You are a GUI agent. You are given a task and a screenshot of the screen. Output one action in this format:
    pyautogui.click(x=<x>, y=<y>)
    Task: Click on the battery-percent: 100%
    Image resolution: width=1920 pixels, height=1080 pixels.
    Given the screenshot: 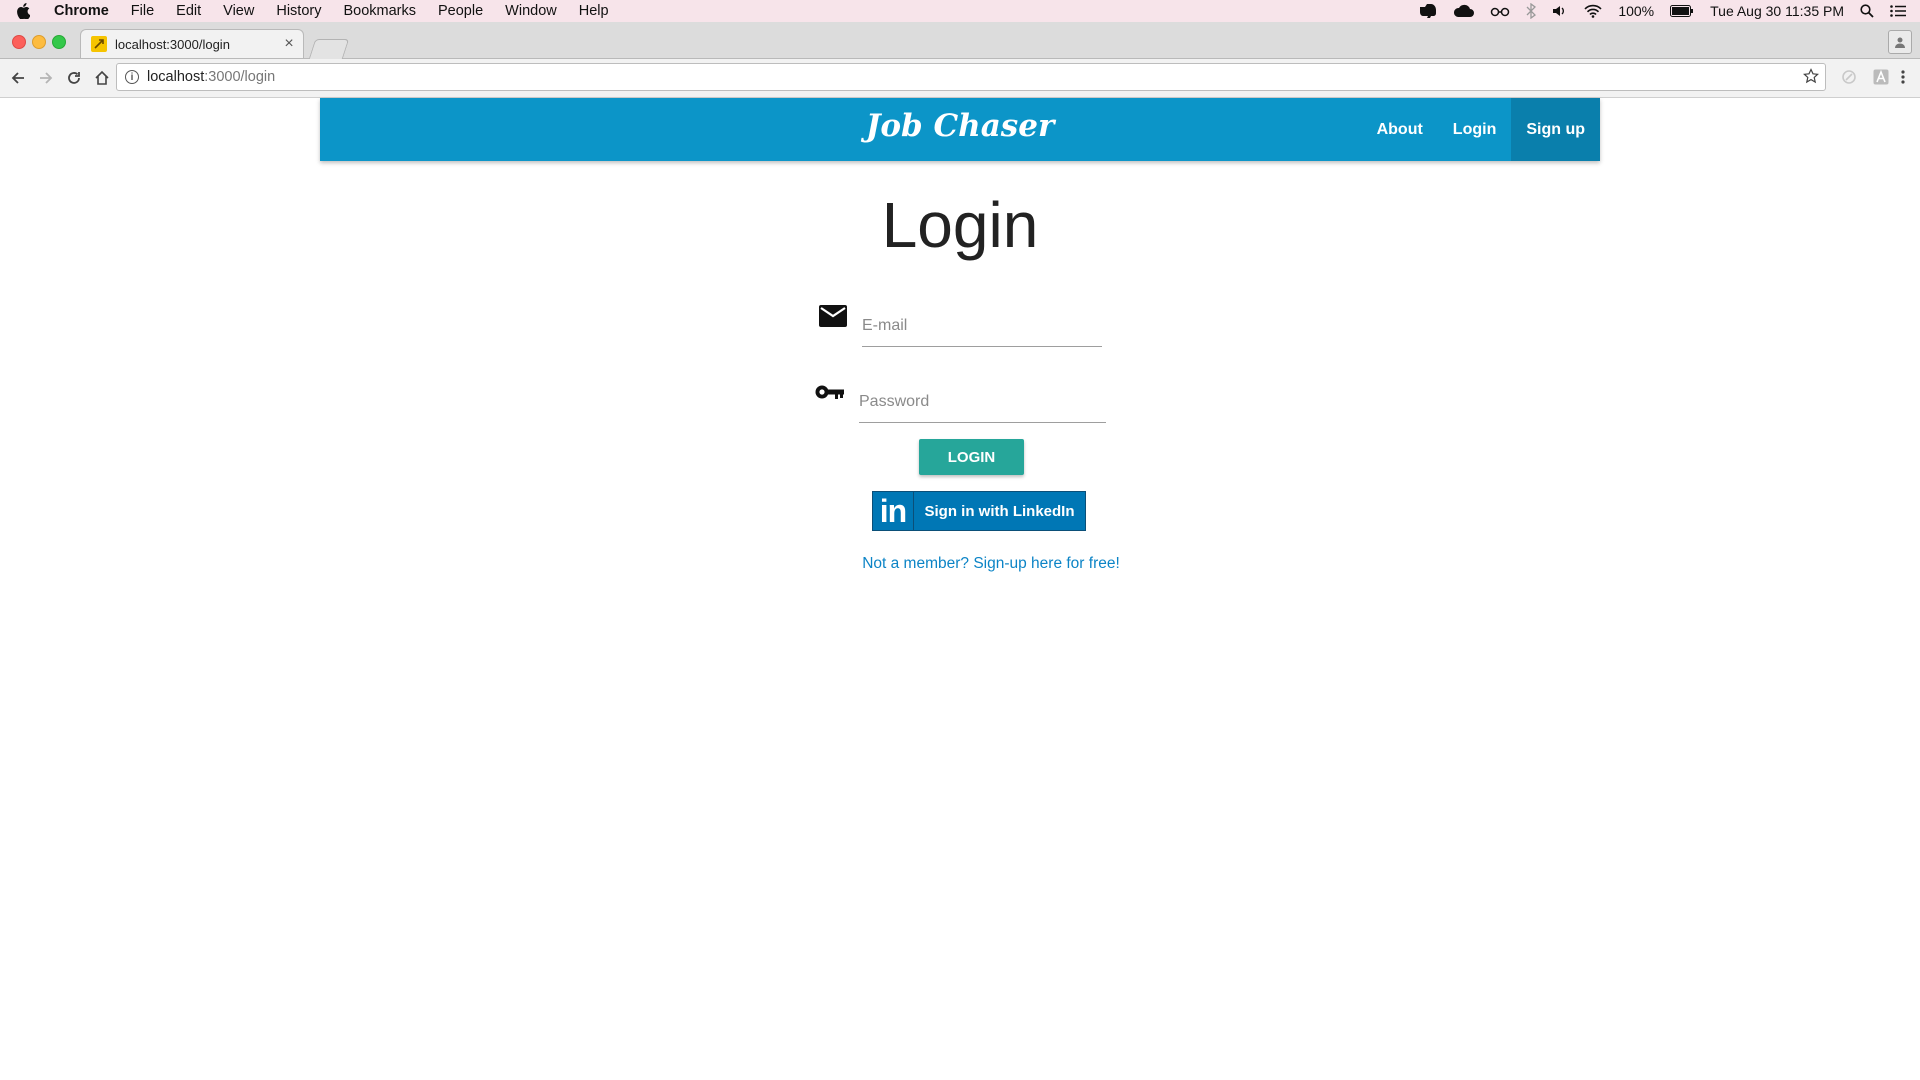 What is the action you would take?
    pyautogui.click(x=1636, y=11)
    